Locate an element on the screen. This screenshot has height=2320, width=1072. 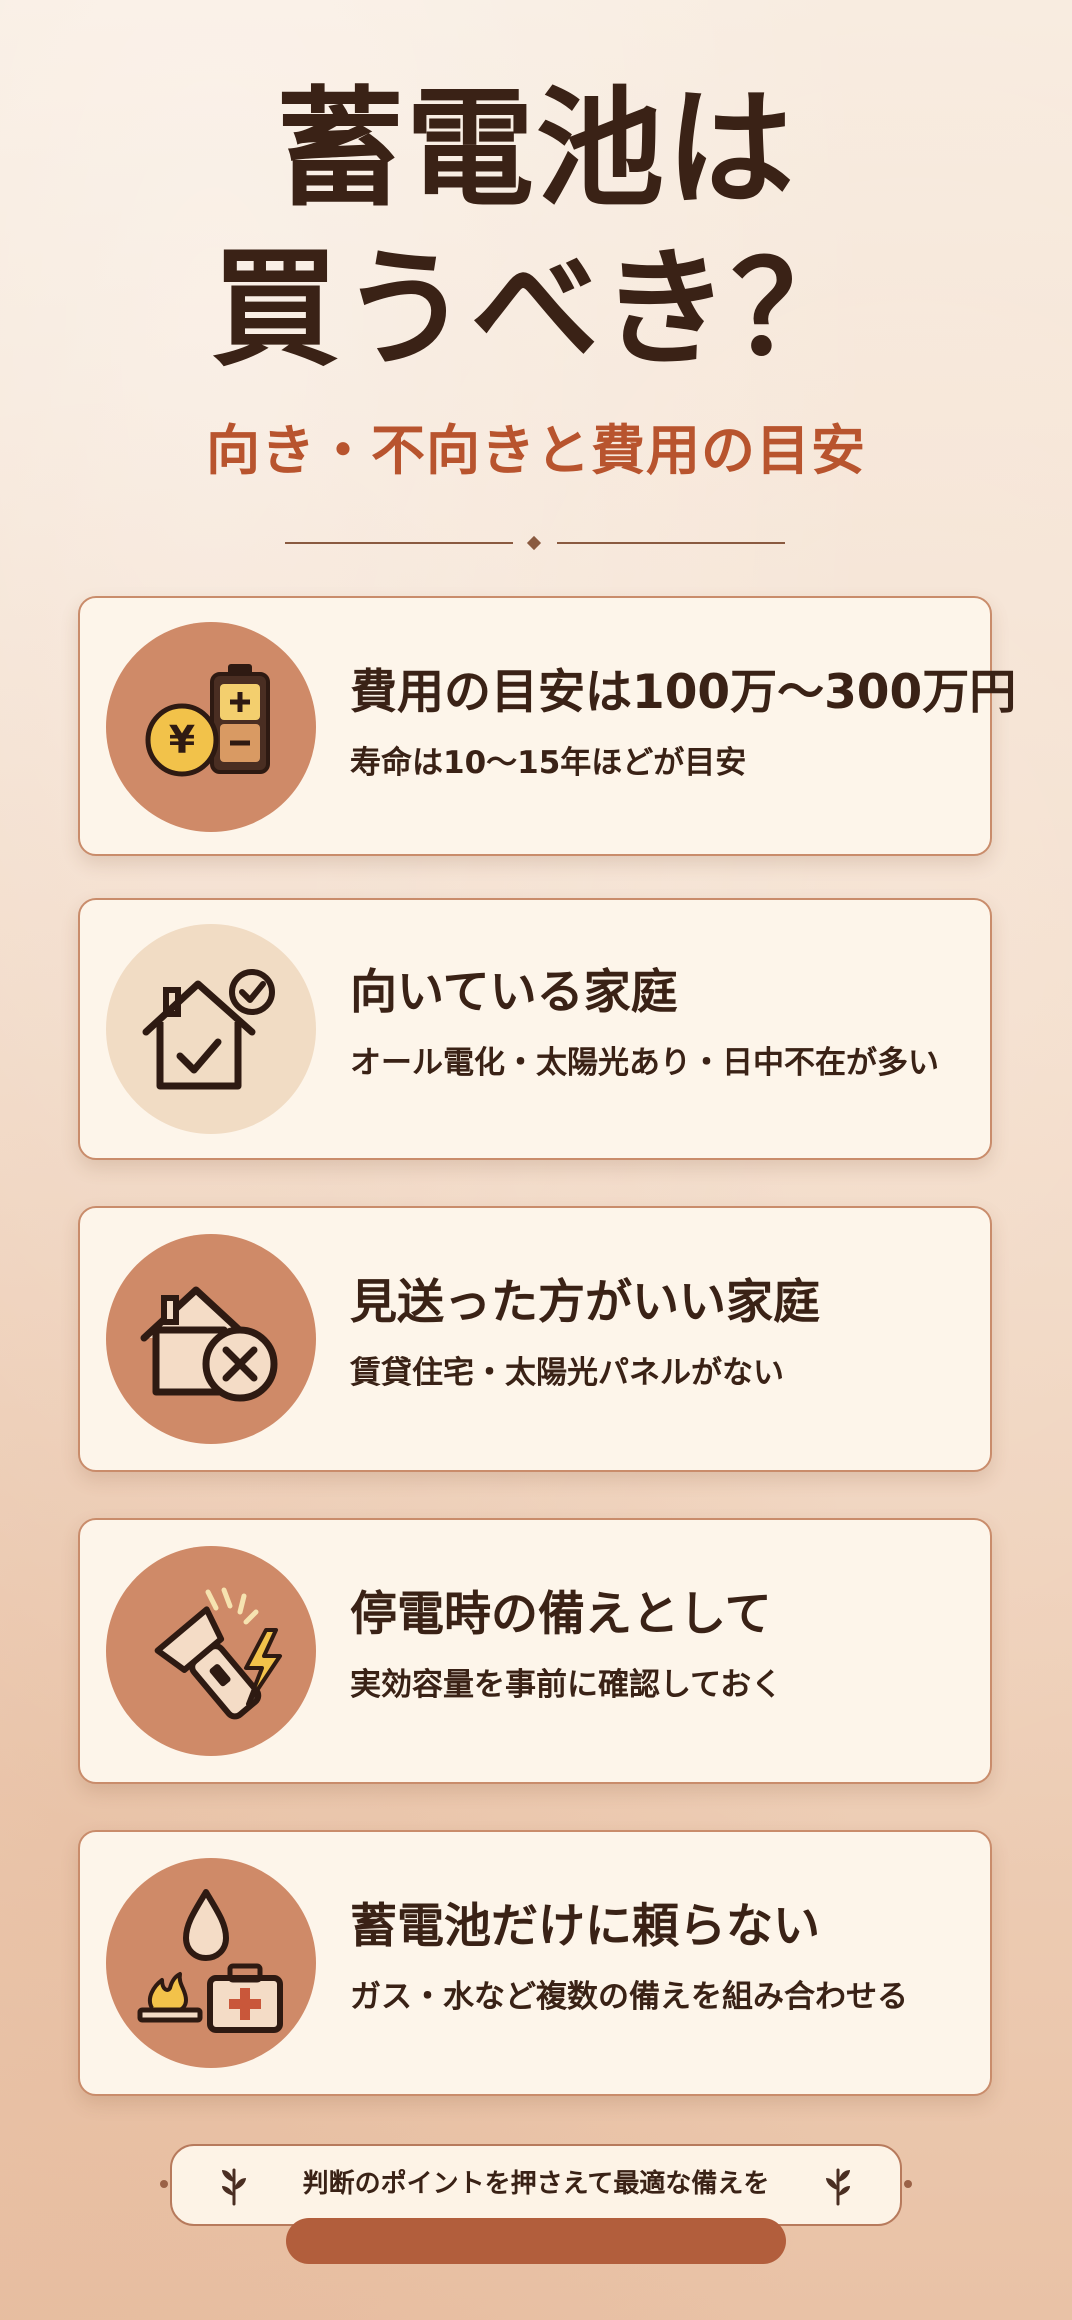
card-text: 費用の目安は100万〜300万円 寿命は10〜15年ほどが目安 is located at coordinates (683, 723).